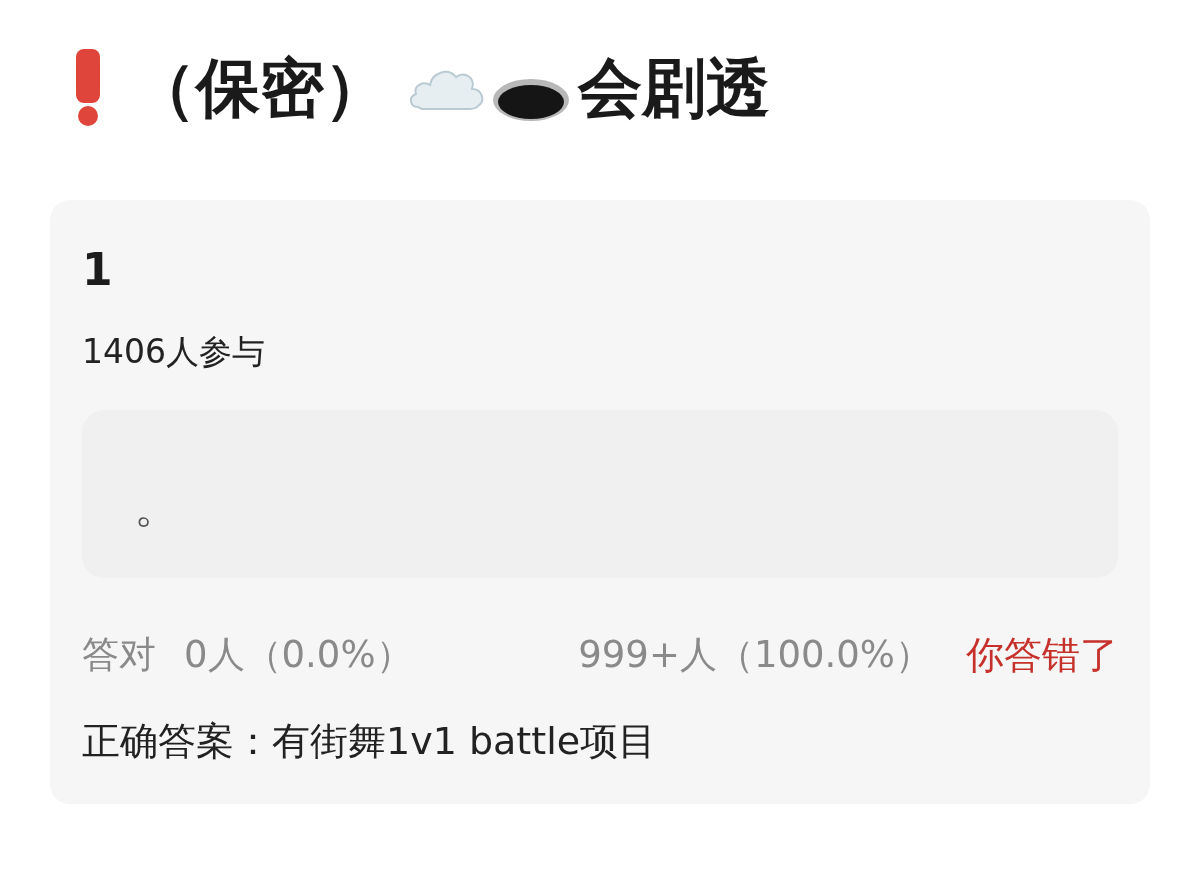 The width and height of the screenshot is (1200, 888). What do you see at coordinates (173, 352) in the screenshot?
I see `participant-count: 1406人参与` at bounding box center [173, 352].